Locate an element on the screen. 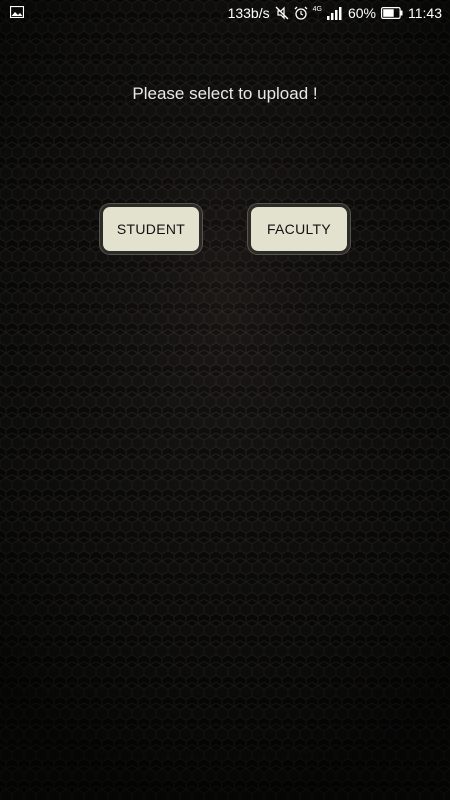 The height and width of the screenshot is (800, 450). faculty-button: FACULTY is located at coordinates (299, 229).